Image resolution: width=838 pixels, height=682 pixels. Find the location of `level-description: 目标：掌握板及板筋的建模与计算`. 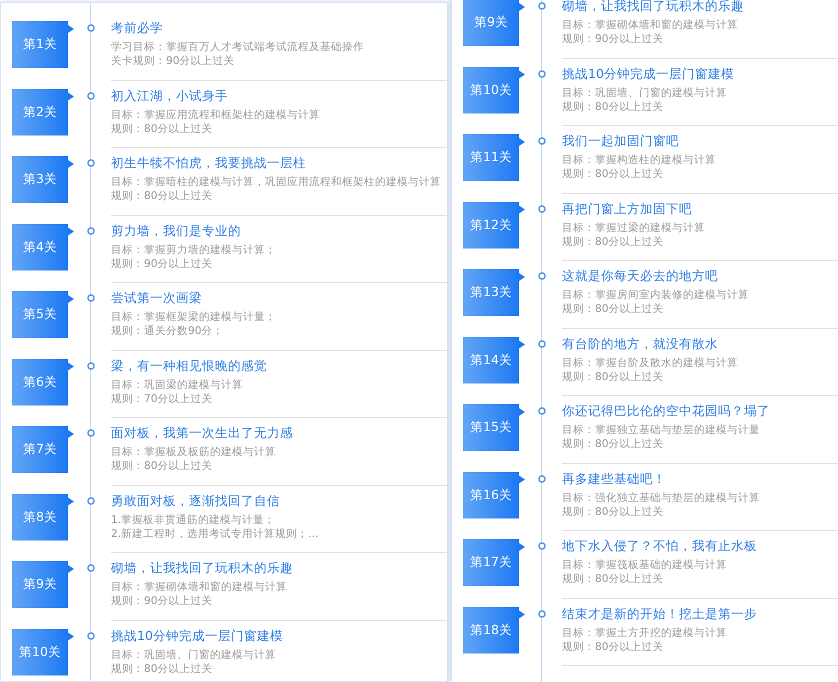

level-description: 目标：掌握板及板筋的建模与计算 is located at coordinates (194, 452).